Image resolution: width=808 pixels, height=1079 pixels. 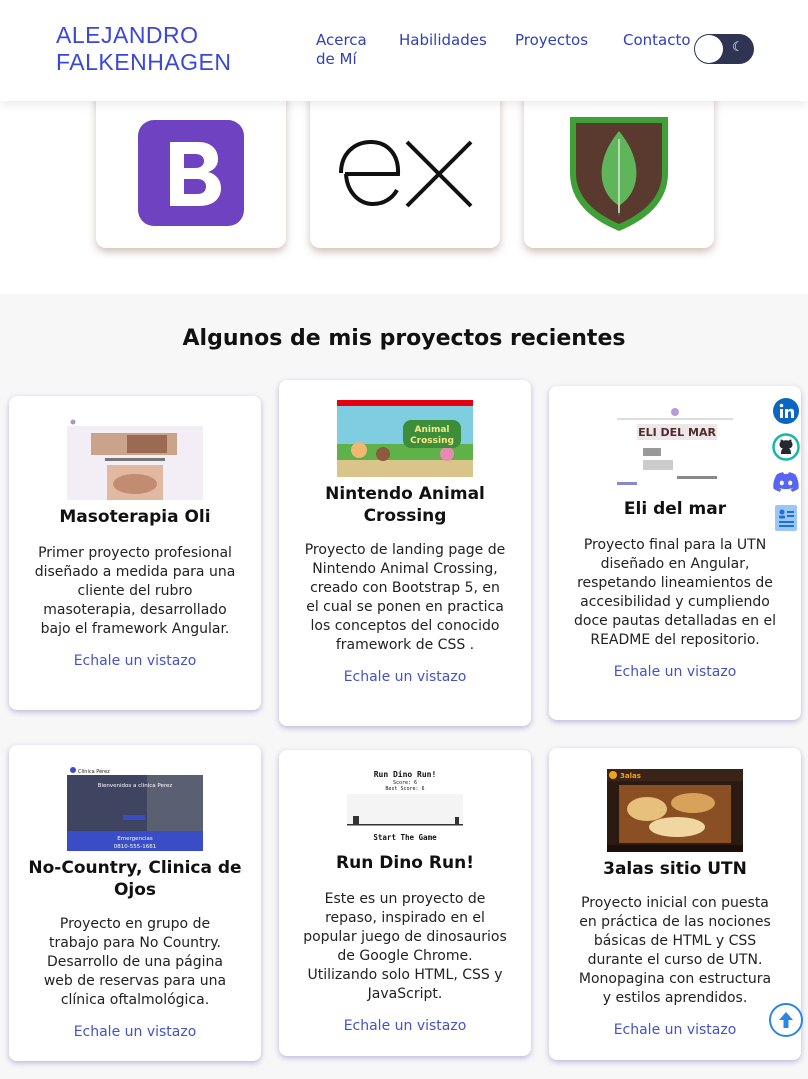 What do you see at coordinates (432, 441) in the screenshot?
I see `thumb-ac-logo-line2: Crossing` at bounding box center [432, 441].